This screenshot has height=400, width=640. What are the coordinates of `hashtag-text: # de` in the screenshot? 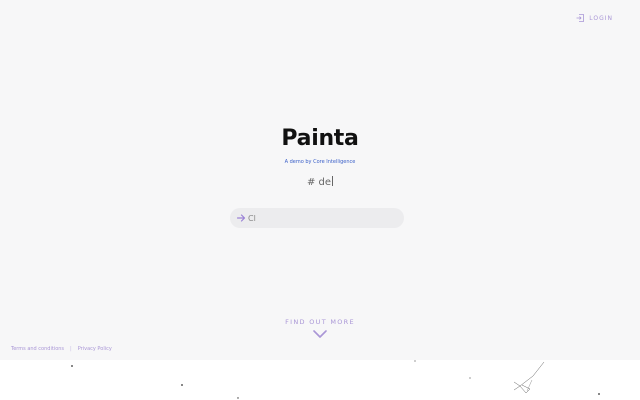 It's located at (319, 182).